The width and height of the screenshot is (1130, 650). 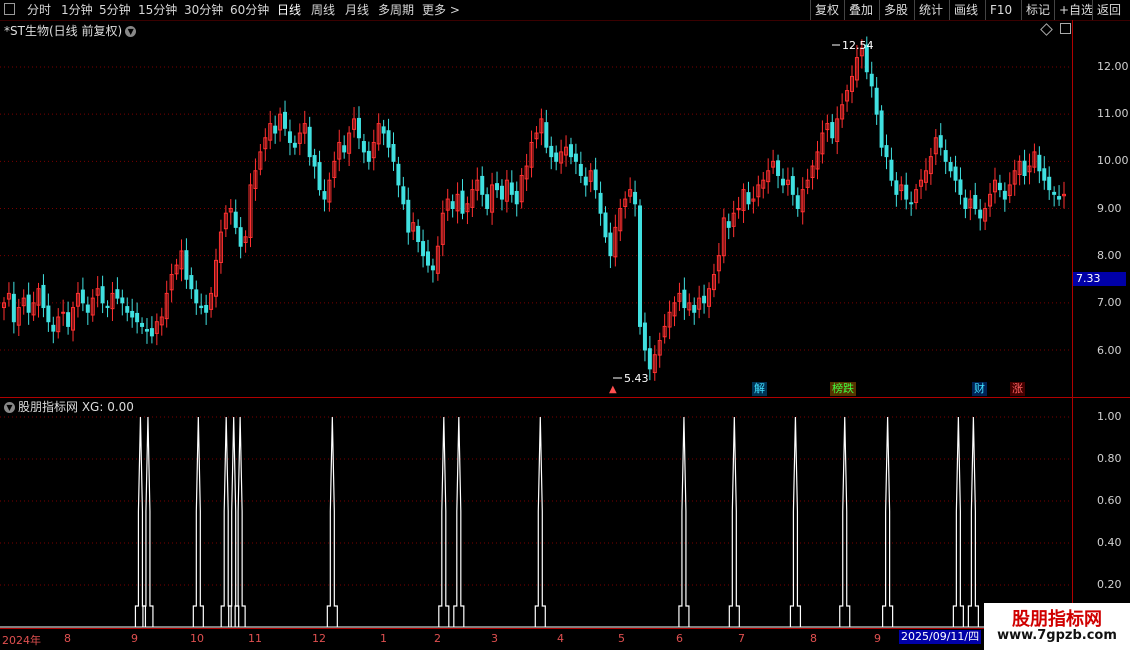 What do you see at coordinates (741, 638) in the screenshot?
I see `x-axis-label: 7` at bounding box center [741, 638].